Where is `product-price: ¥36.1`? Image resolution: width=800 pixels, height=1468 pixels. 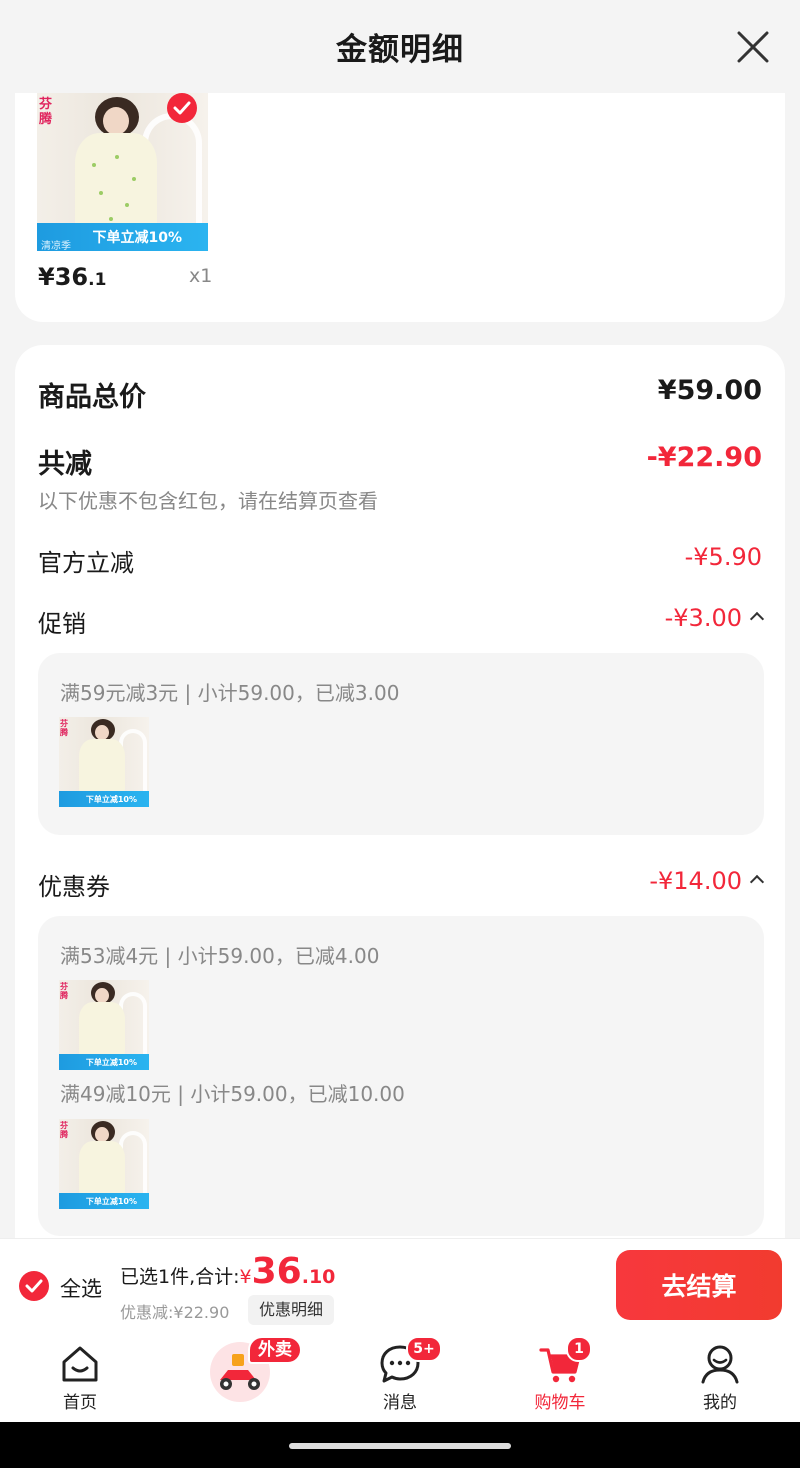
product-price: ¥36.1 is located at coordinates (72, 277).